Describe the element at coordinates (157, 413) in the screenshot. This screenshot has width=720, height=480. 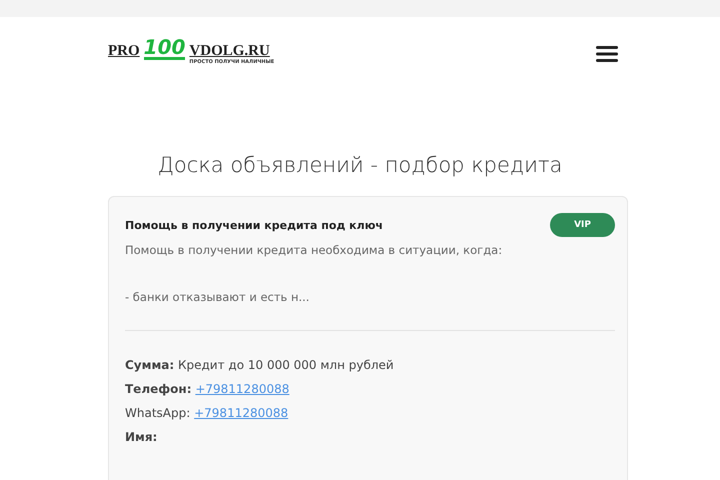
I see `field-label: WhatsApp:` at that location.